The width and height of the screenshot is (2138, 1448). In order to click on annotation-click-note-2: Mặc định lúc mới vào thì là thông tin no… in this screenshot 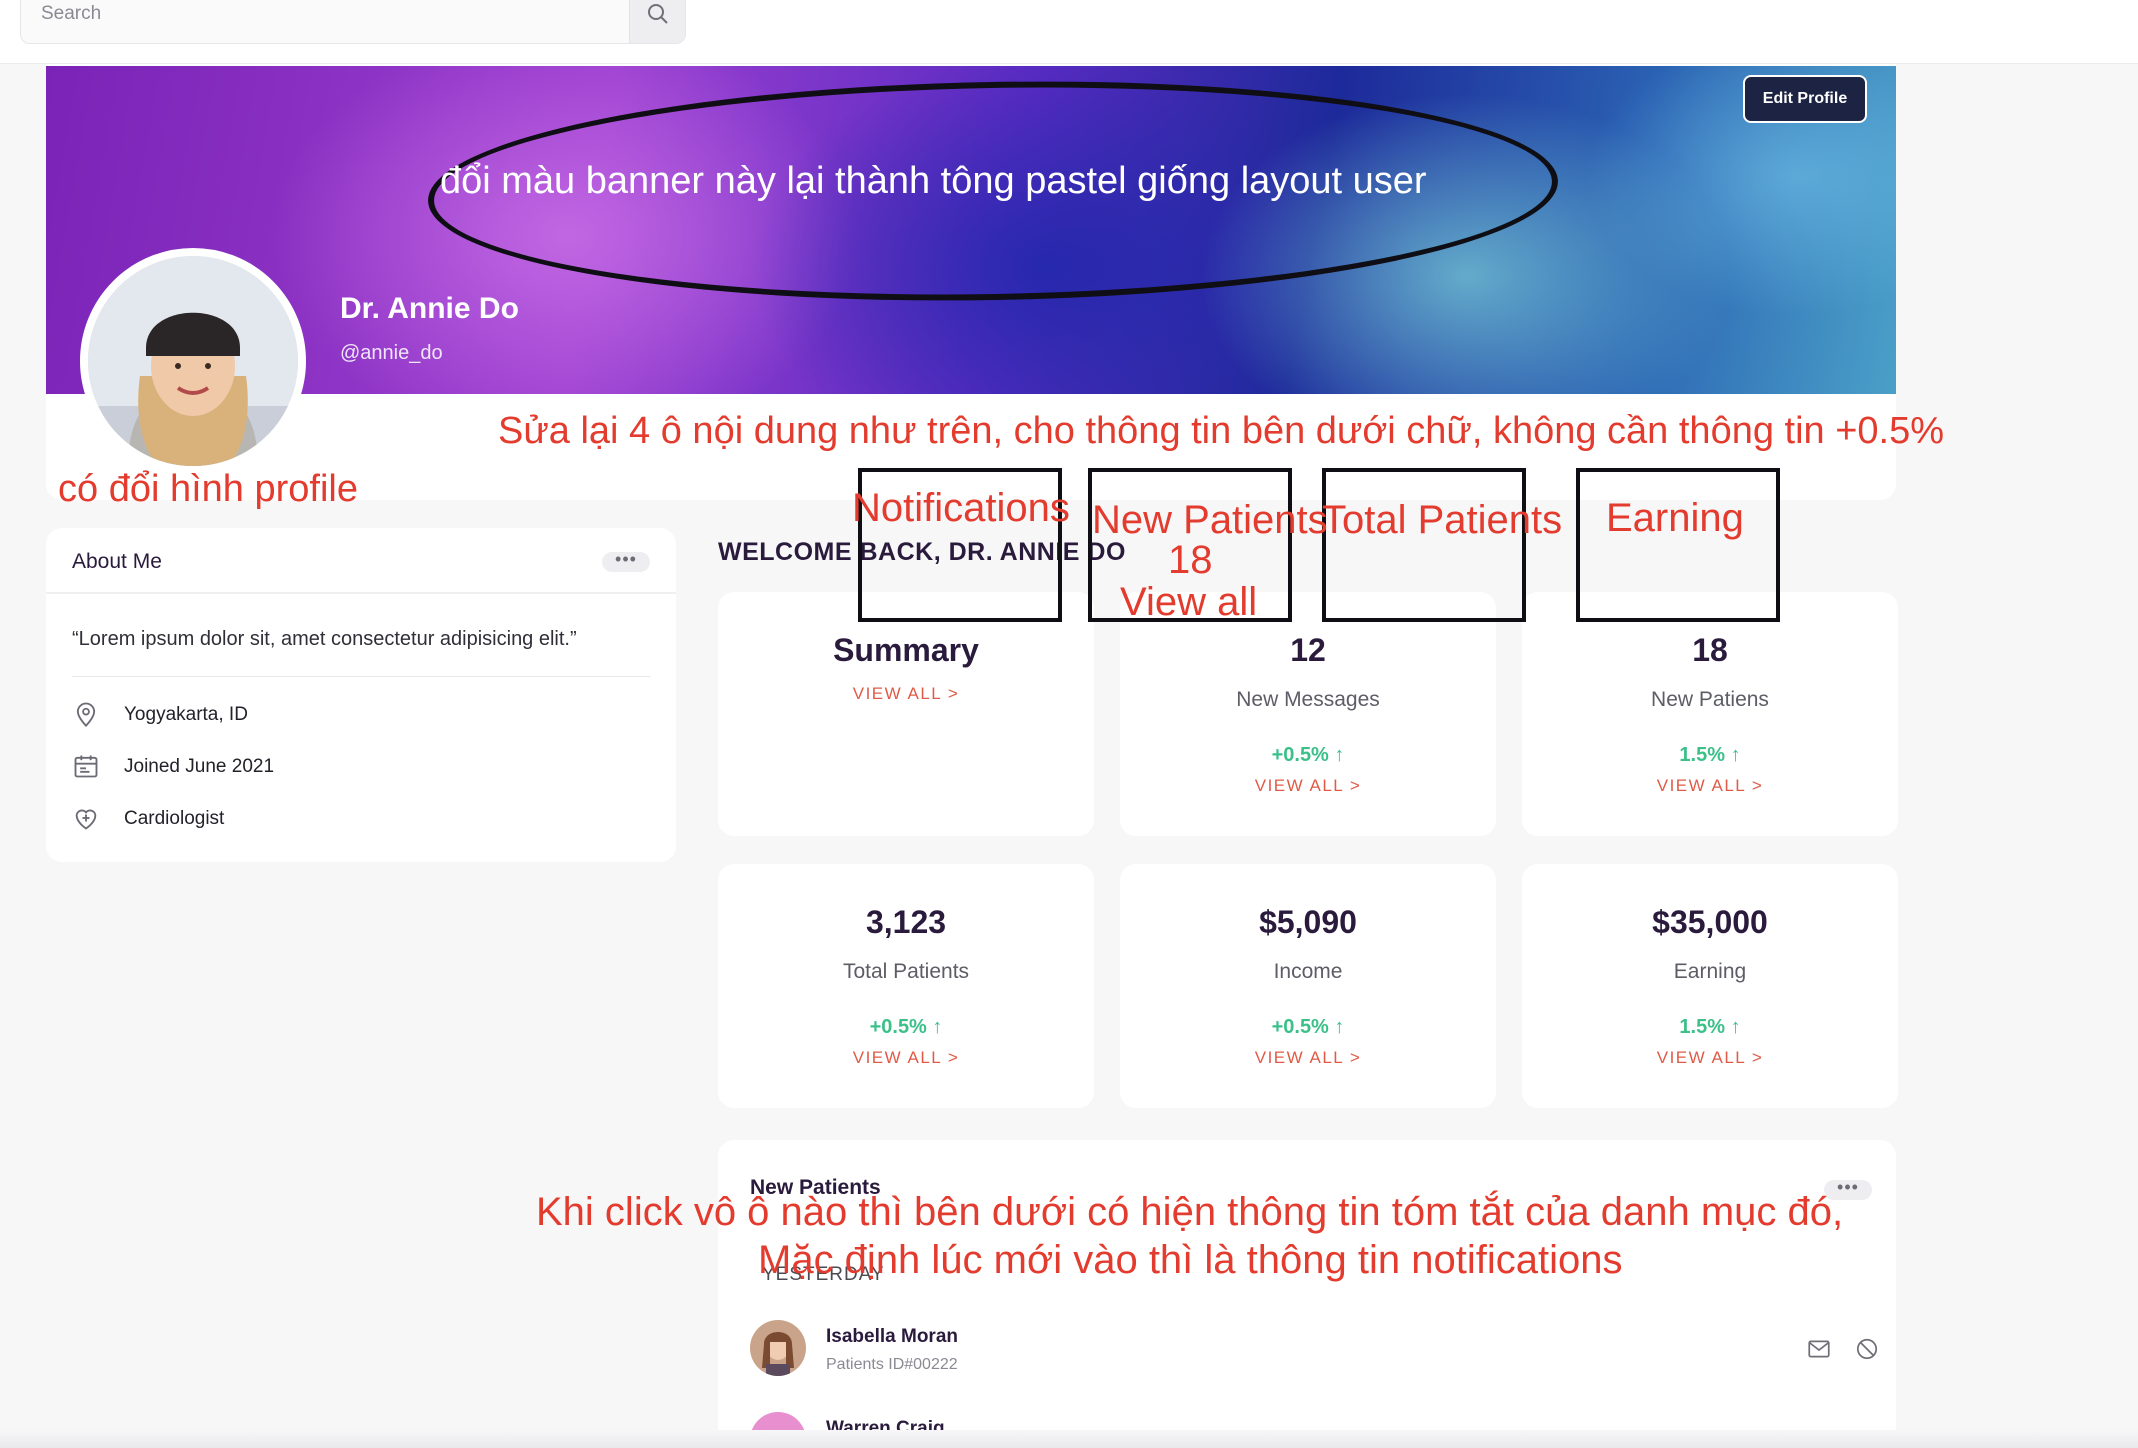, I will do `click(1190, 1260)`.